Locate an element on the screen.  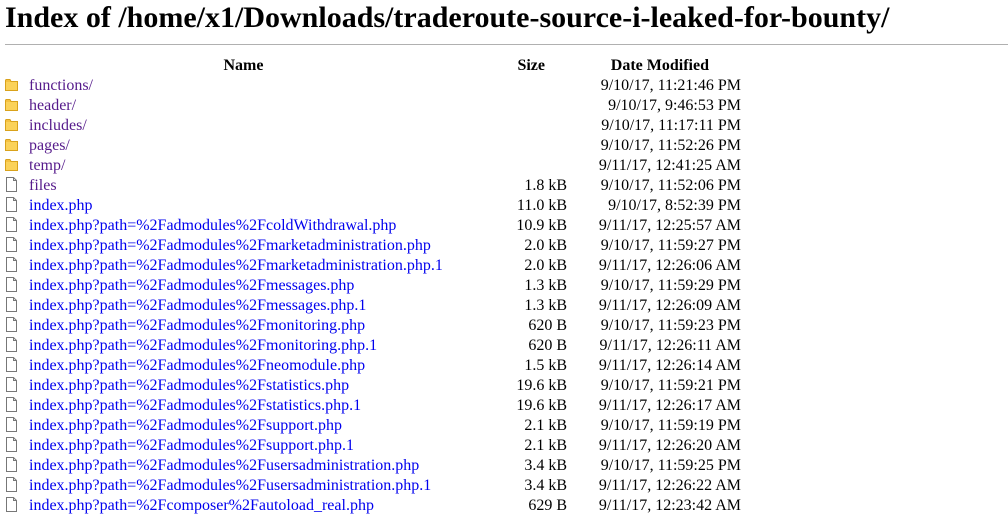
column-header-date: Date Modified is located at coordinates (659, 66).